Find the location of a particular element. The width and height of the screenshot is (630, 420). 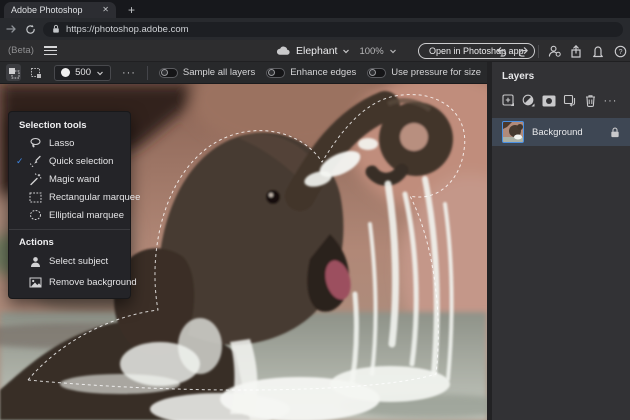

brush-size-value: 500 is located at coordinates (83, 72).